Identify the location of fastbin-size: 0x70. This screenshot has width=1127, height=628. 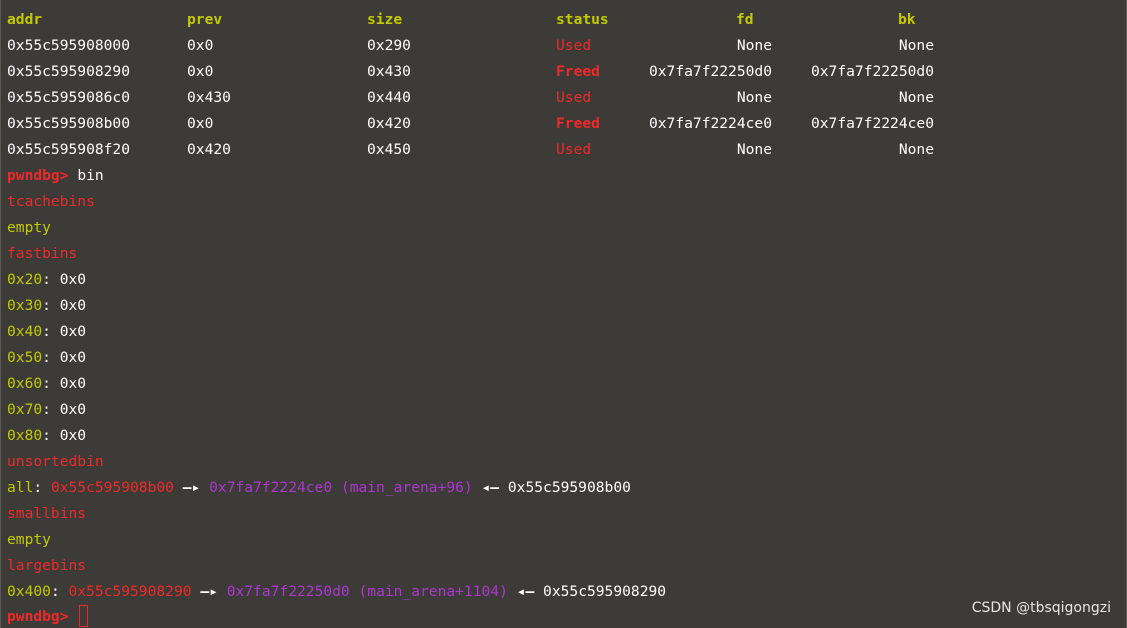
(25, 409).